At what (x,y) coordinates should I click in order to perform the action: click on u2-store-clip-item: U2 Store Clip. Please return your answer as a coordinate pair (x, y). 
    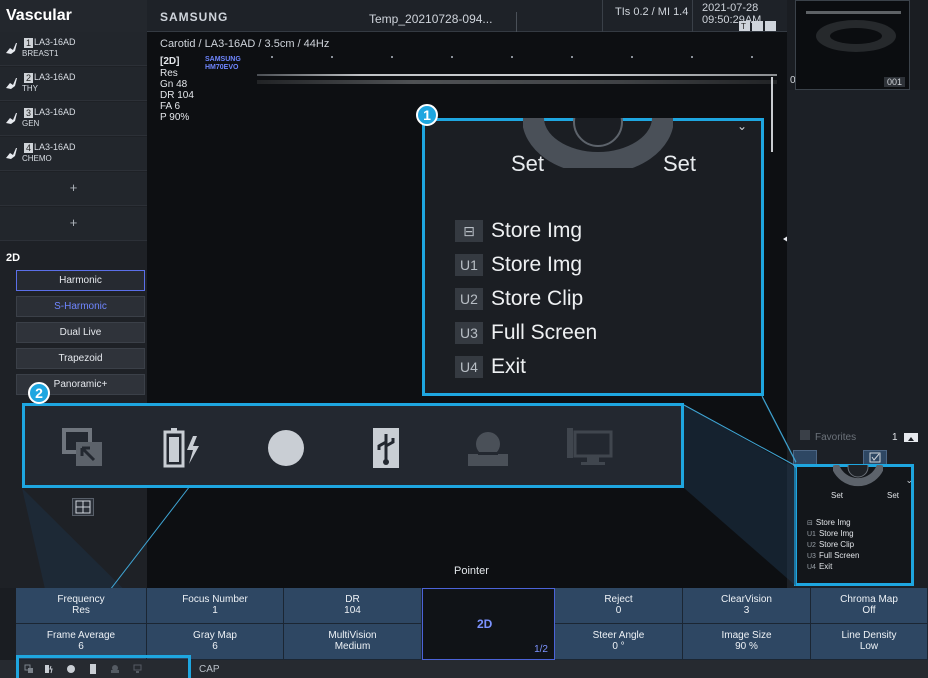
    Looking at the image, I should click on (519, 299).